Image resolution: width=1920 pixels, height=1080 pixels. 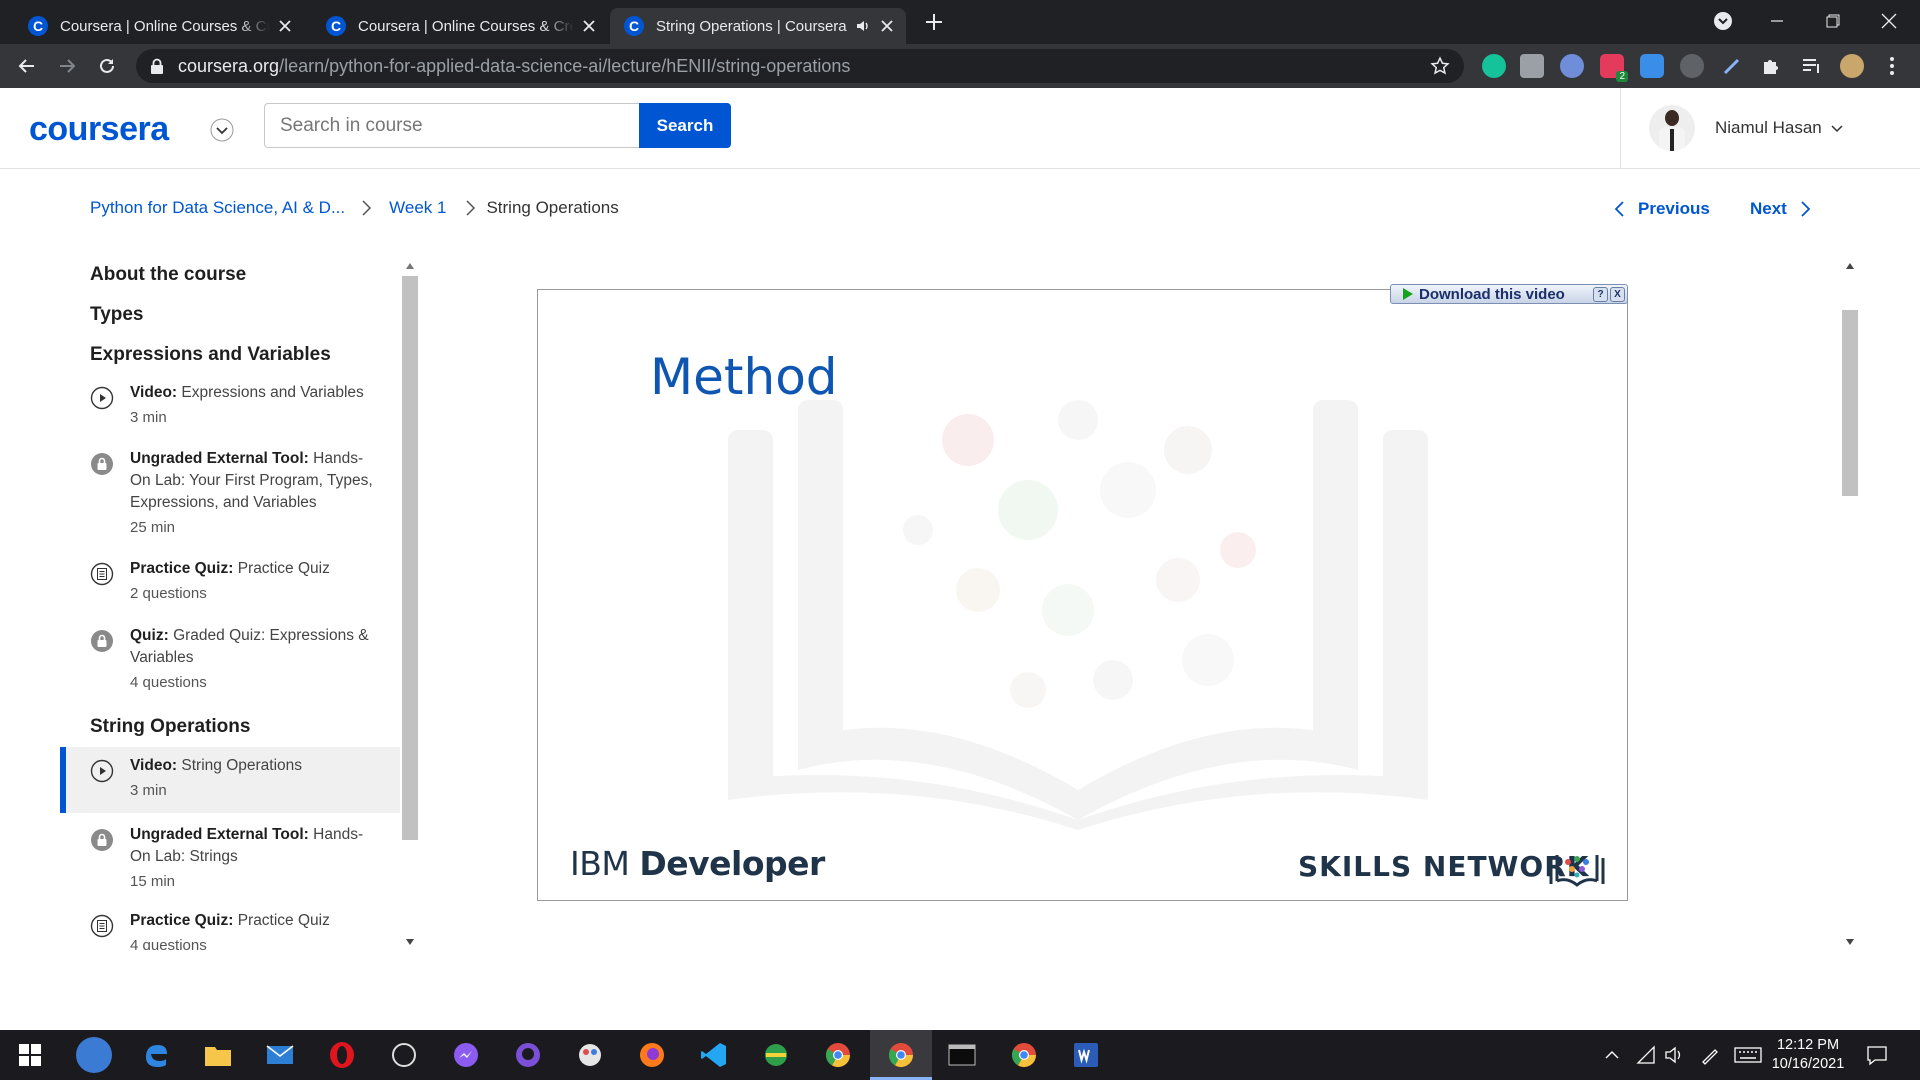 I want to click on grammarly-extension-icon, so click(x=1494, y=66).